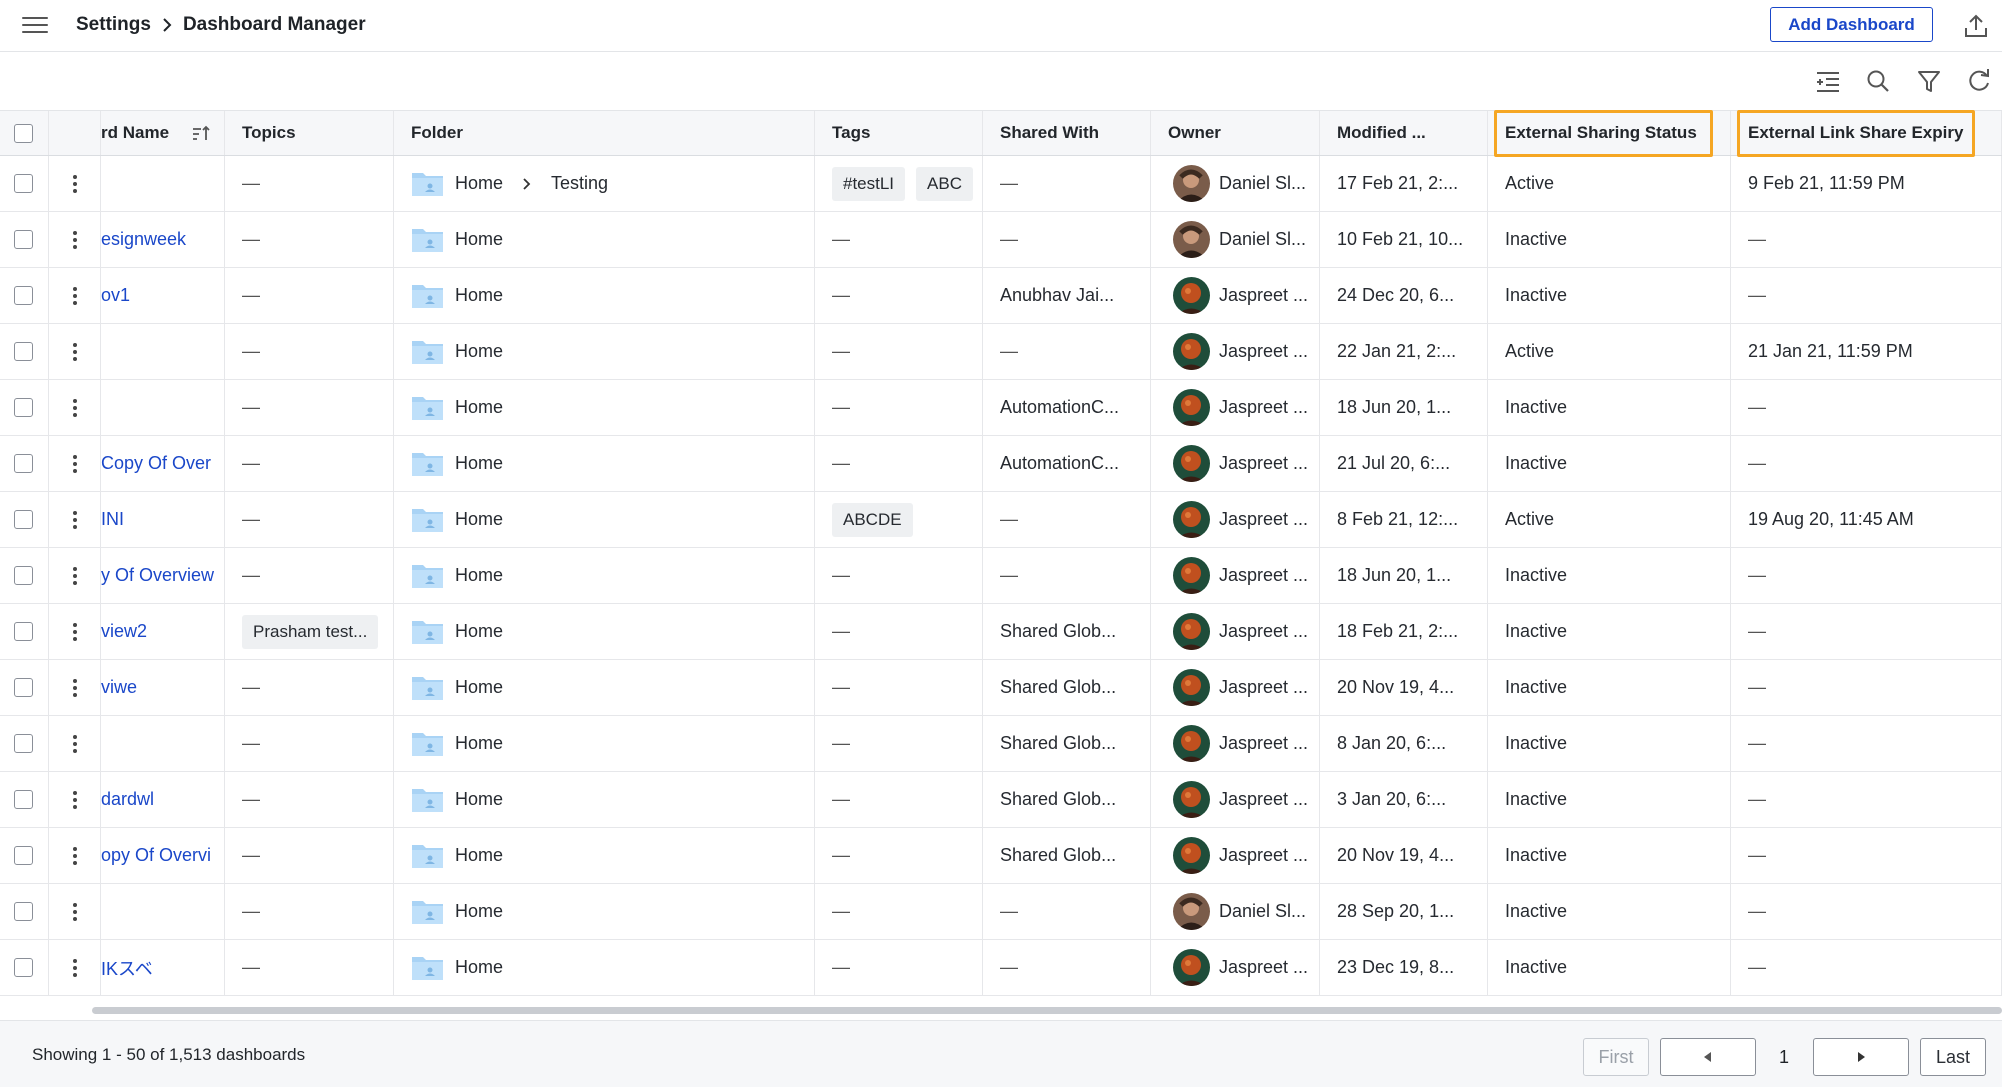 The width and height of the screenshot is (2002, 1087). What do you see at coordinates (1953, 1057) in the screenshot?
I see `last-page-button: Last` at bounding box center [1953, 1057].